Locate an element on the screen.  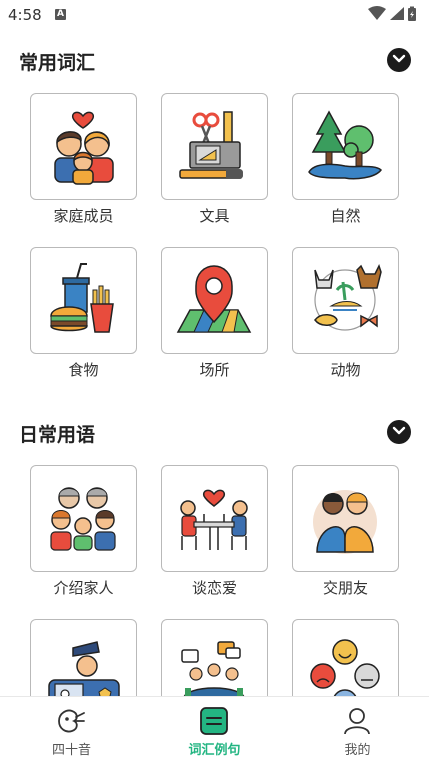
status-time: 4:58 is located at coordinates (25, 15).